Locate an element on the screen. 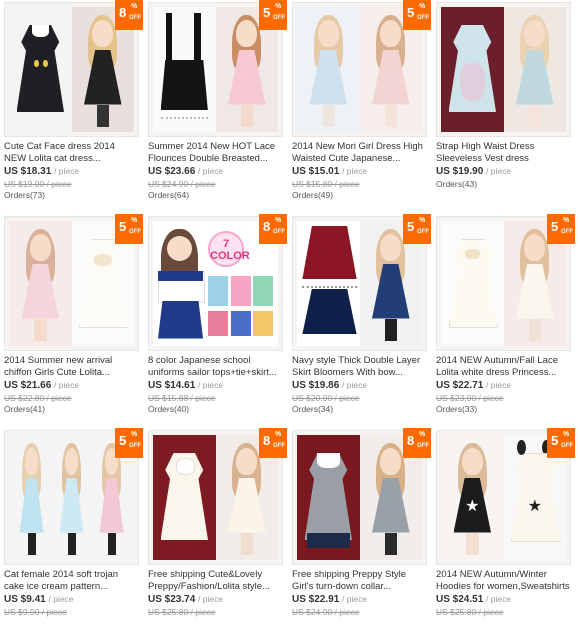  price-line: US $23.66 / piece is located at coordinates (185, 171).